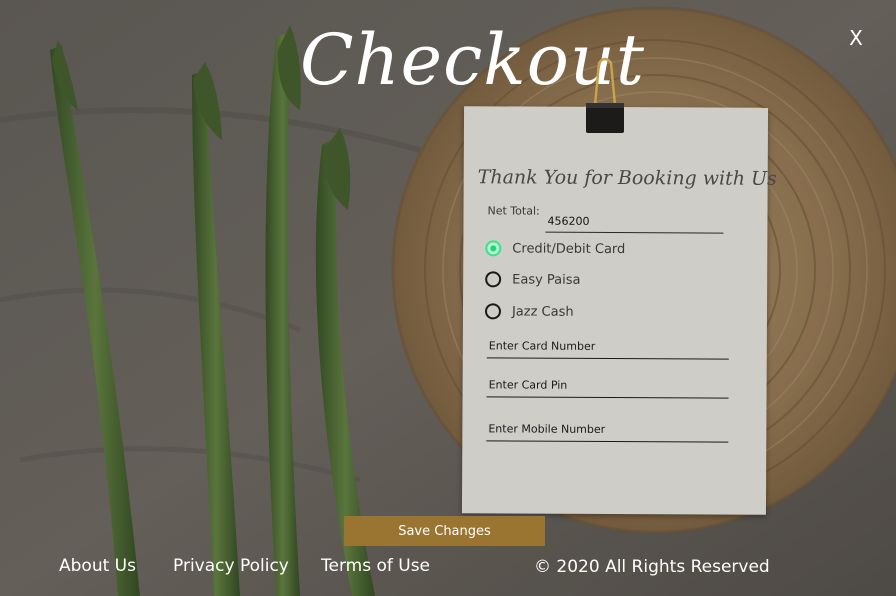  I want to click on card-pin-input: Enter Card Pin, so click(607, 387).